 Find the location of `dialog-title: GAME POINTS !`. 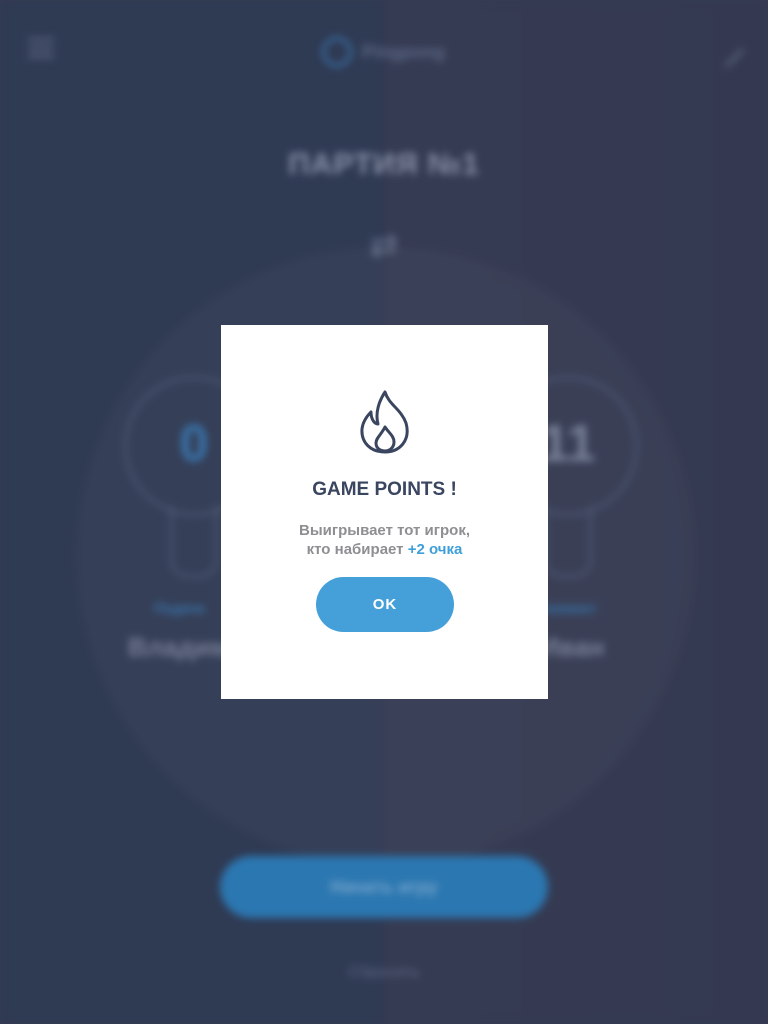

dialog-title: GAME POINTS ! is located at coordinates (384, 489).